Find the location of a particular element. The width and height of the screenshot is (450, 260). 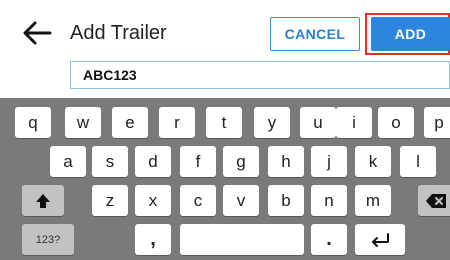

back-button is located at coordinates (37, 33).